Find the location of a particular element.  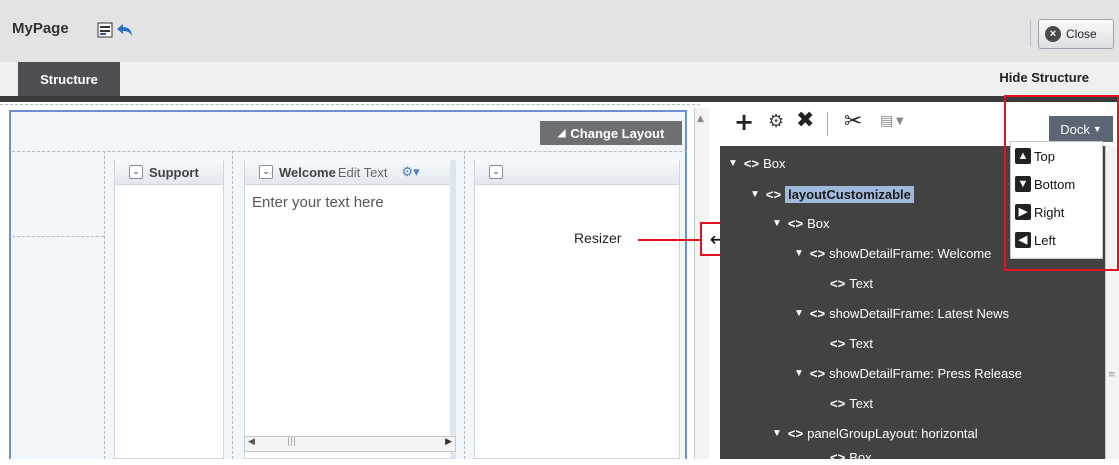

dock-button: Dock ▼ is located at coordinates (1081, 129).